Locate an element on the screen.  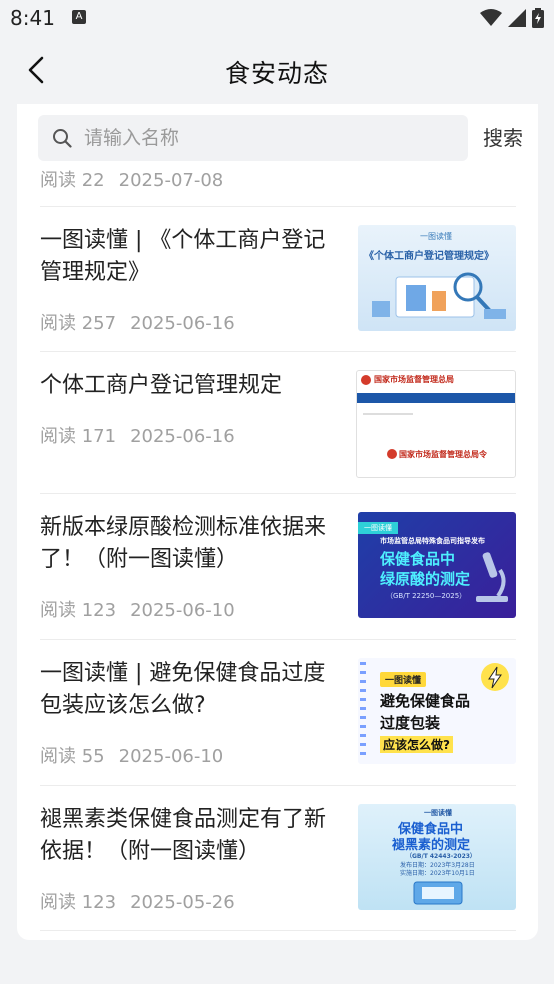
article-title: 一图读懂 | 《个体工商户登记管理规定》 is located at coordinates (183, 256).